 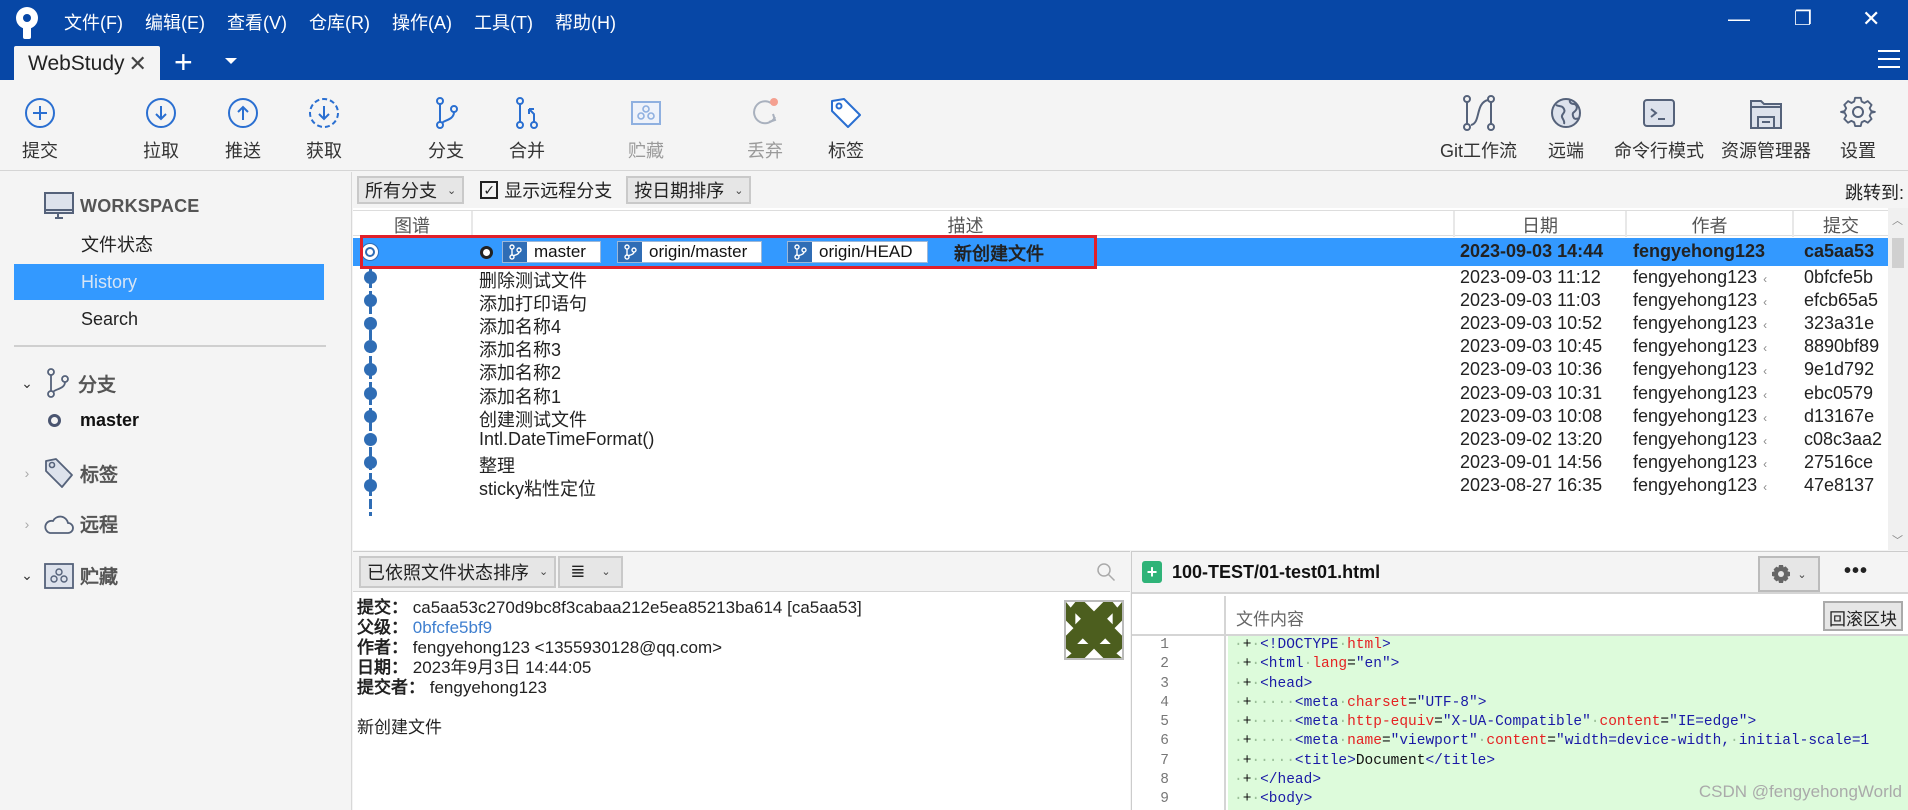 I want to click on show-remote-branches-checkbox: ✓ 显示远程分支, so click(x=546, y=190).